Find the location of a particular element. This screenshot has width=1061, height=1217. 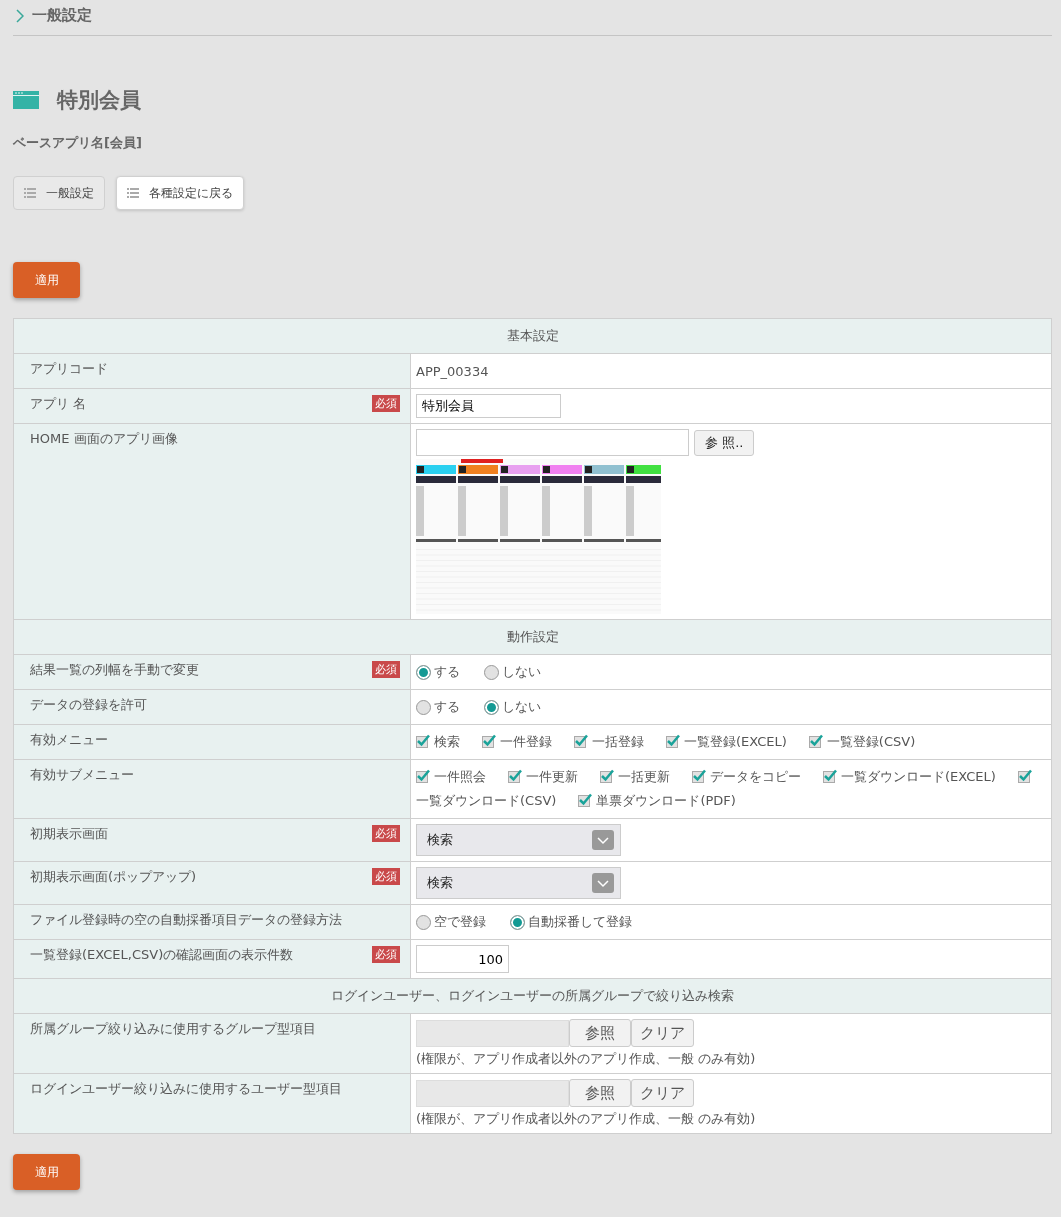

checkbox-label: 一覧登録(EXCEL) is located at coordinates (735, 741).